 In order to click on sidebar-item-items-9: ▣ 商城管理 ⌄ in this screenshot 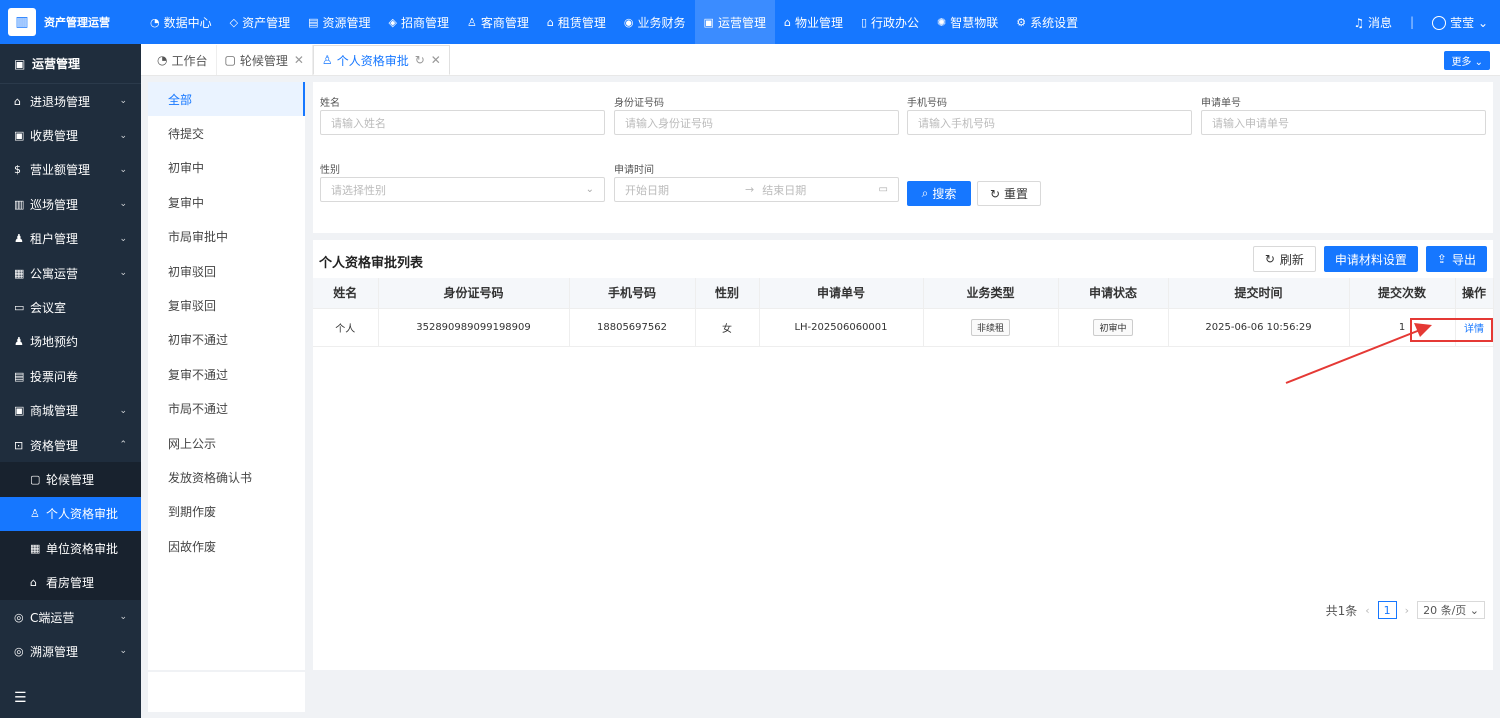, I will do `click(70, 411)`.